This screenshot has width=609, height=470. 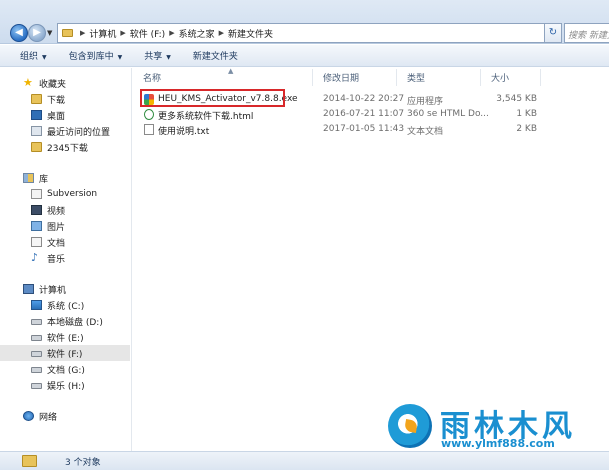 I want to click on sidebar-item-desktop: 桌面, so click(x=48, y=115).